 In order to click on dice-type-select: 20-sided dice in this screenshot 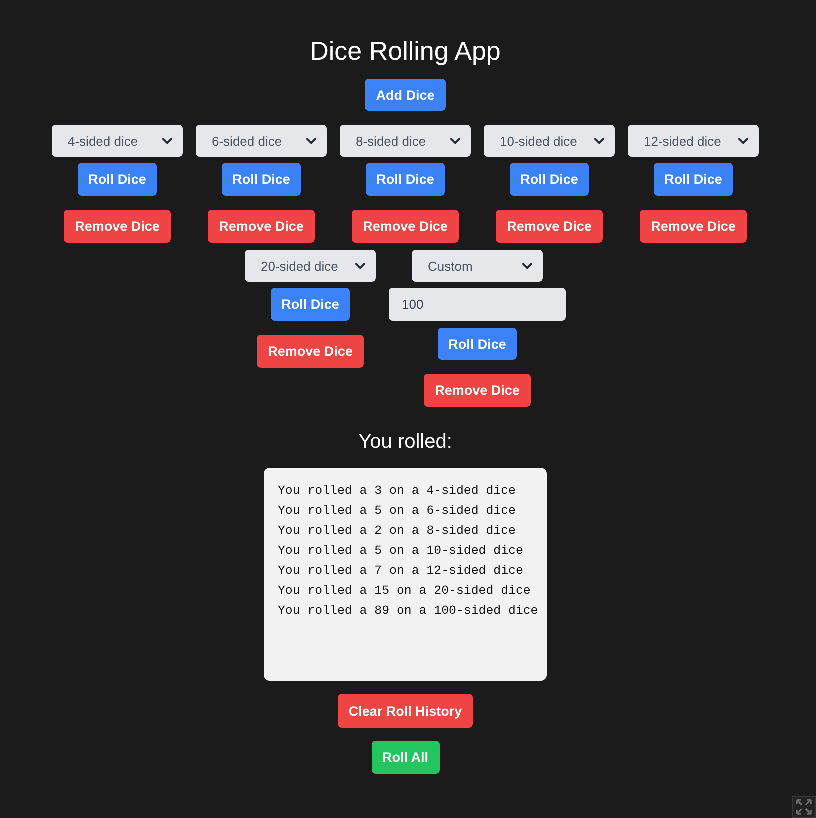, I will do `click(310, 266)`.